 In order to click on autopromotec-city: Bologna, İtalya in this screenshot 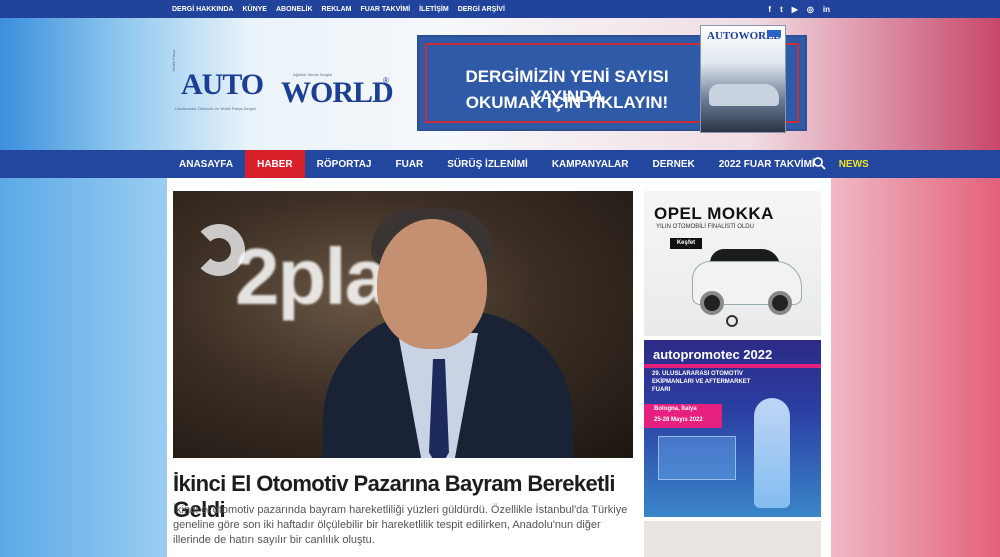, I will do `click(675, 409)`.